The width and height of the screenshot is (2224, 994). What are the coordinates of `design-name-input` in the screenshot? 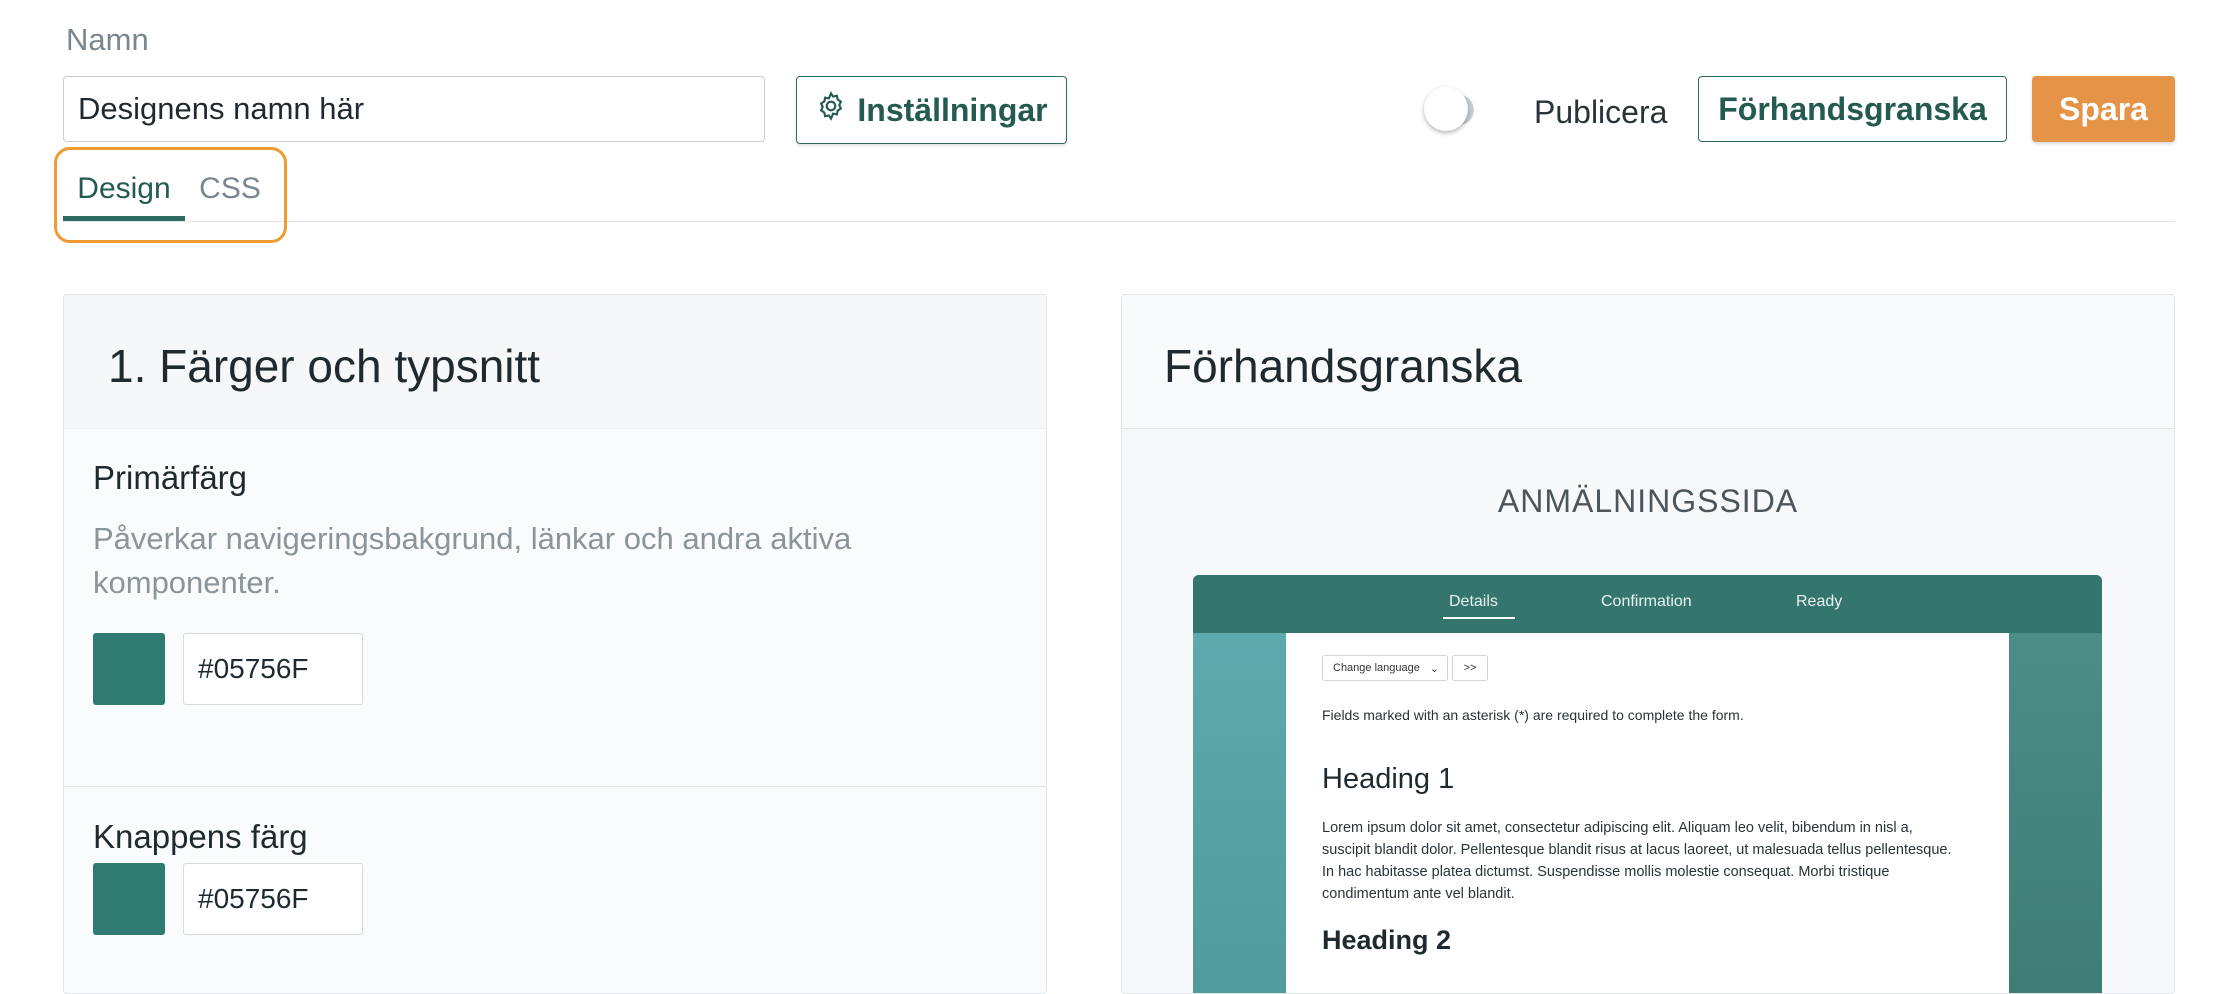 It's located at (414, 109).